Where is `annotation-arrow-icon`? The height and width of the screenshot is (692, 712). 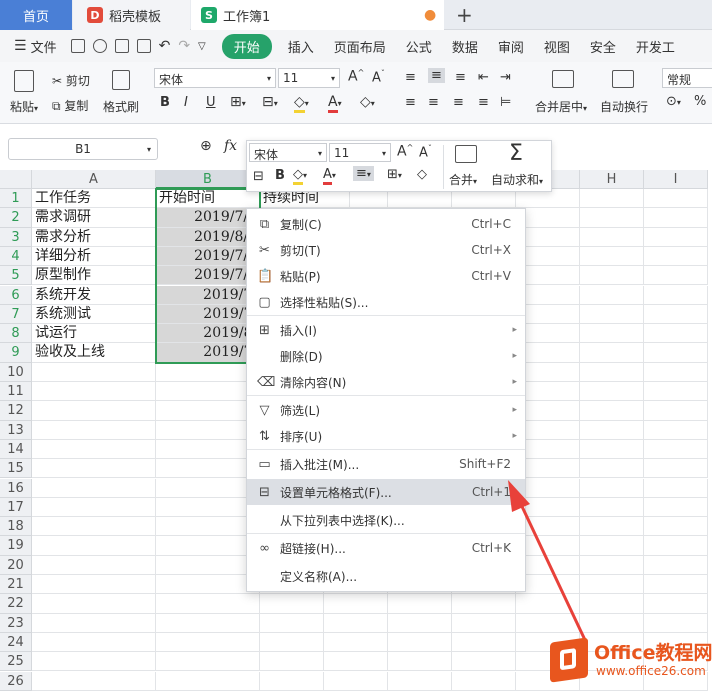
annotation-arrow-icon is located at coordinates (547, 560).